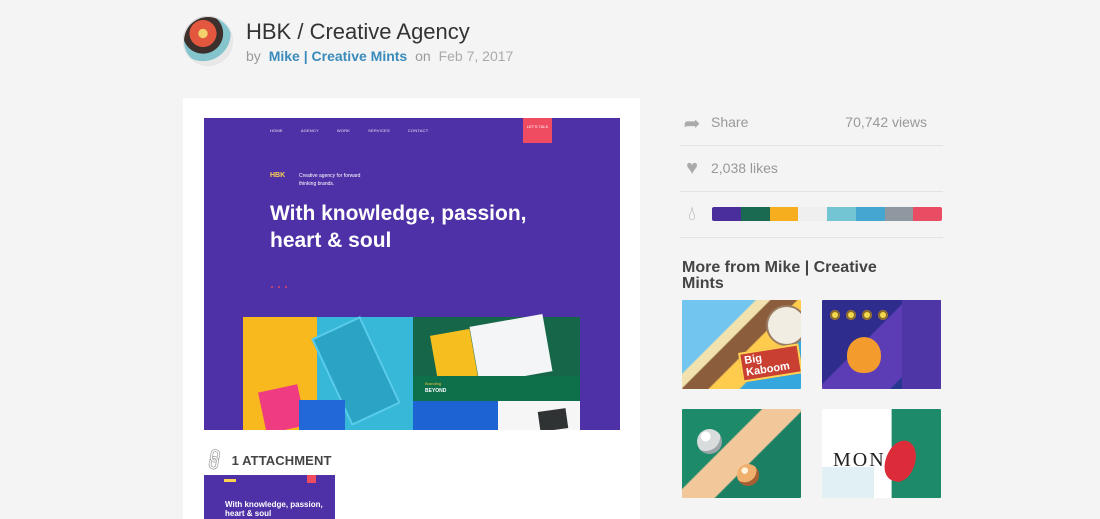 The height and width of the screenshot is (519, 1100). What do you see at coordinates (253, 56) in the screenshot?
I see `byline-by: by` at bounding box center [253, 56].